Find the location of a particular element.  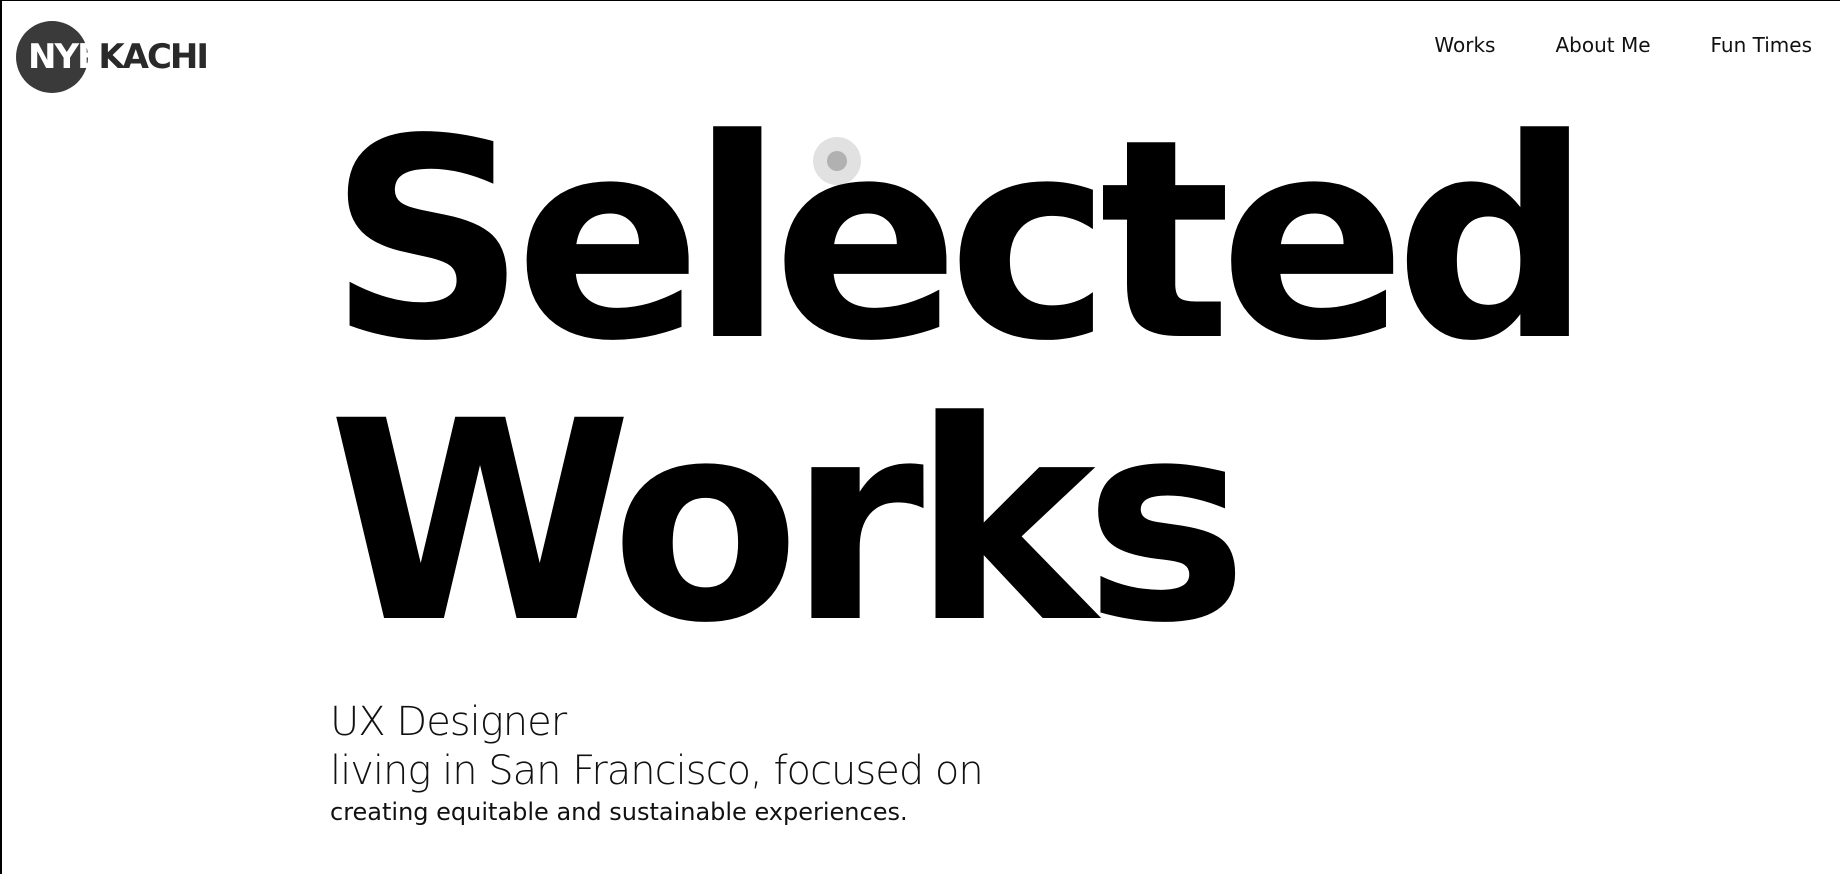

nav-link-works: Works is located at coordinates (1464, 45).